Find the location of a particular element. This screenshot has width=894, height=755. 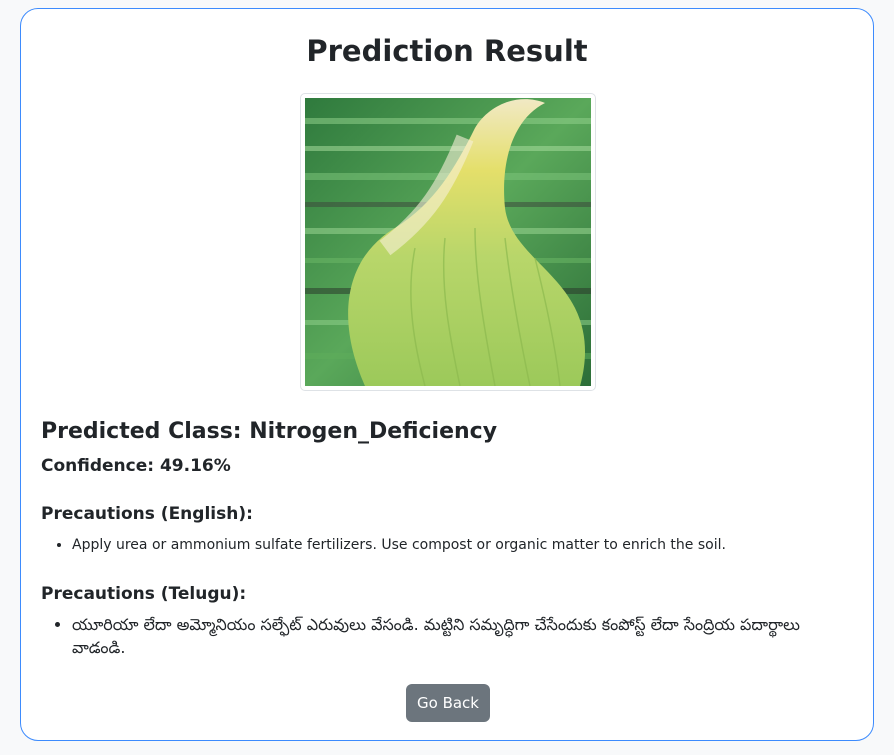

predicted-class: Predicted Class: Nitrogen_Deficiency is located at coordinates (269, 431).